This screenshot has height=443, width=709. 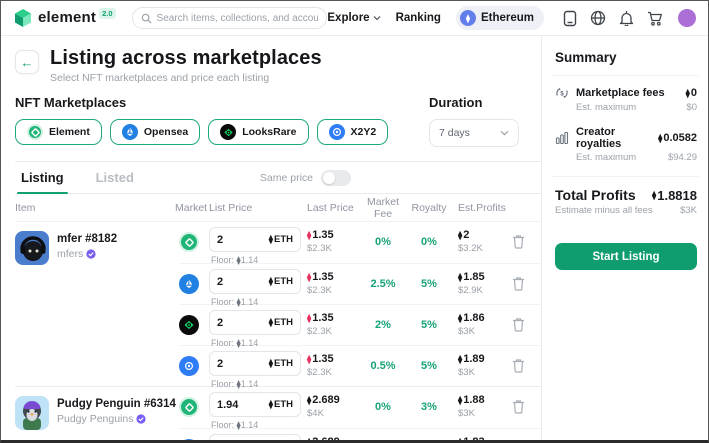 What do you see at coordinates (363, 132) in the screenshot?
I see `marketplace-label: X2Y2` at bounding box center [363, 132].